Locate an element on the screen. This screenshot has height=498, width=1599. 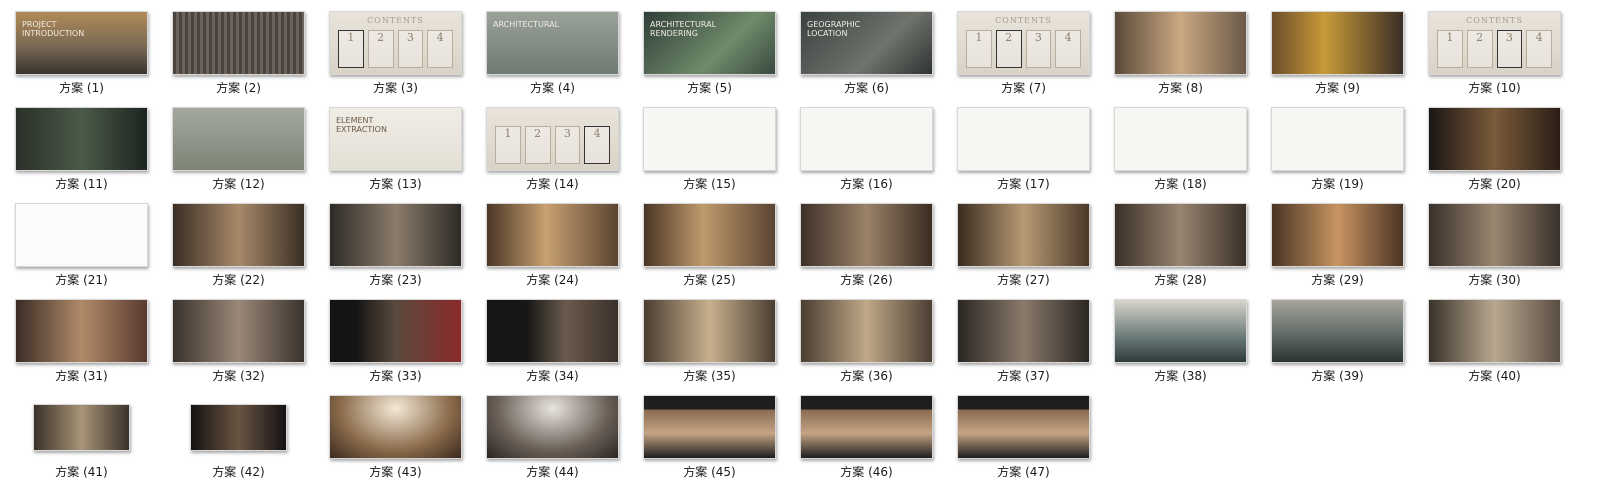
thumbnail-image: PROJECT INTRODUCTION is located at coordinates (81, 43).